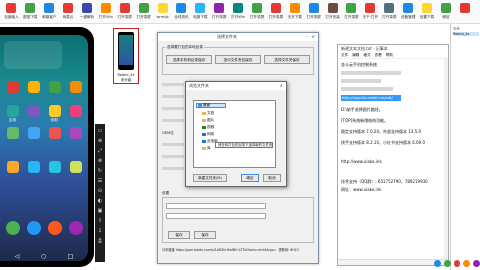  I want to click on folder-tree: 桌面 文档 图片 视频 网络 此电脑 库, so click(234, 134).